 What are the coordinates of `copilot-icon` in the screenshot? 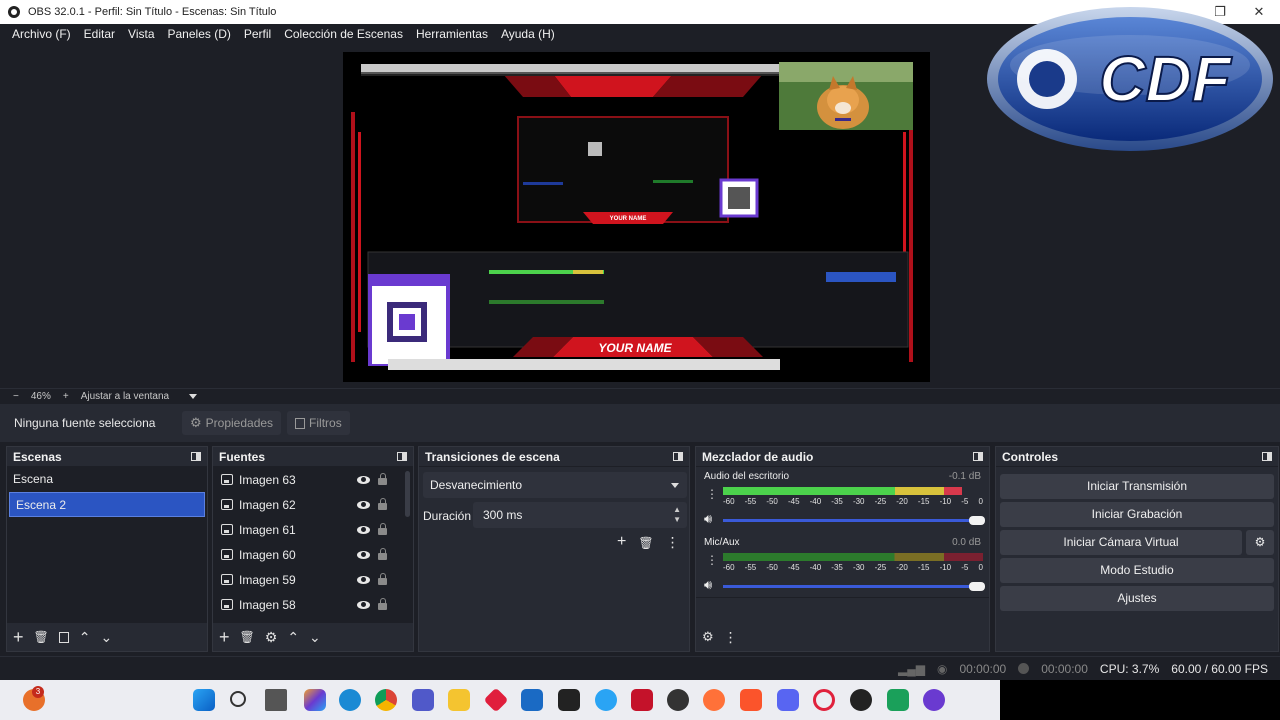 It's located at (315, 700).